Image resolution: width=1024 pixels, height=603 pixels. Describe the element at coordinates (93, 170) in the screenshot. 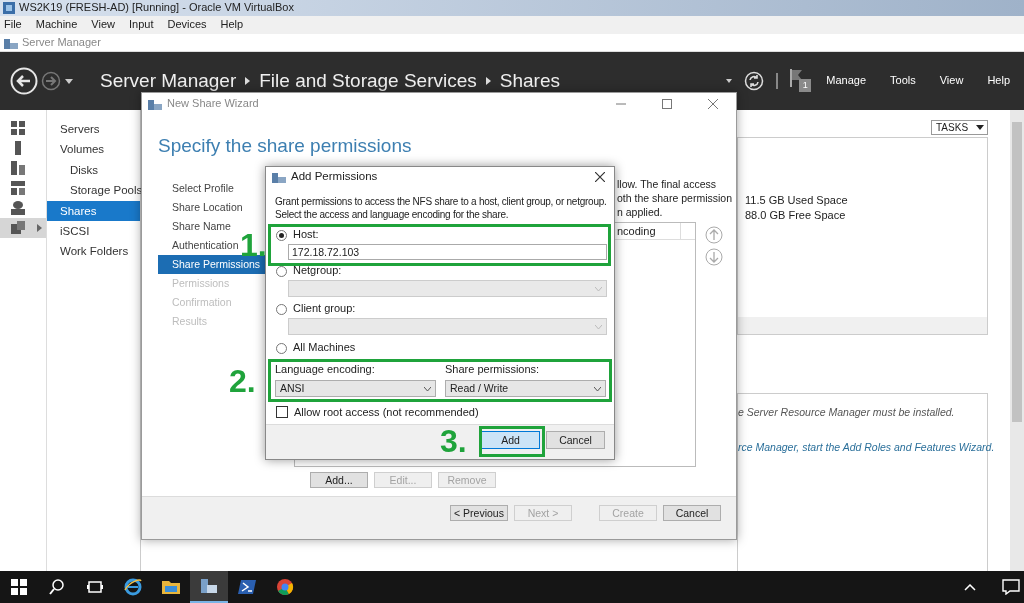

I see `nav-item: Disks` at that location.